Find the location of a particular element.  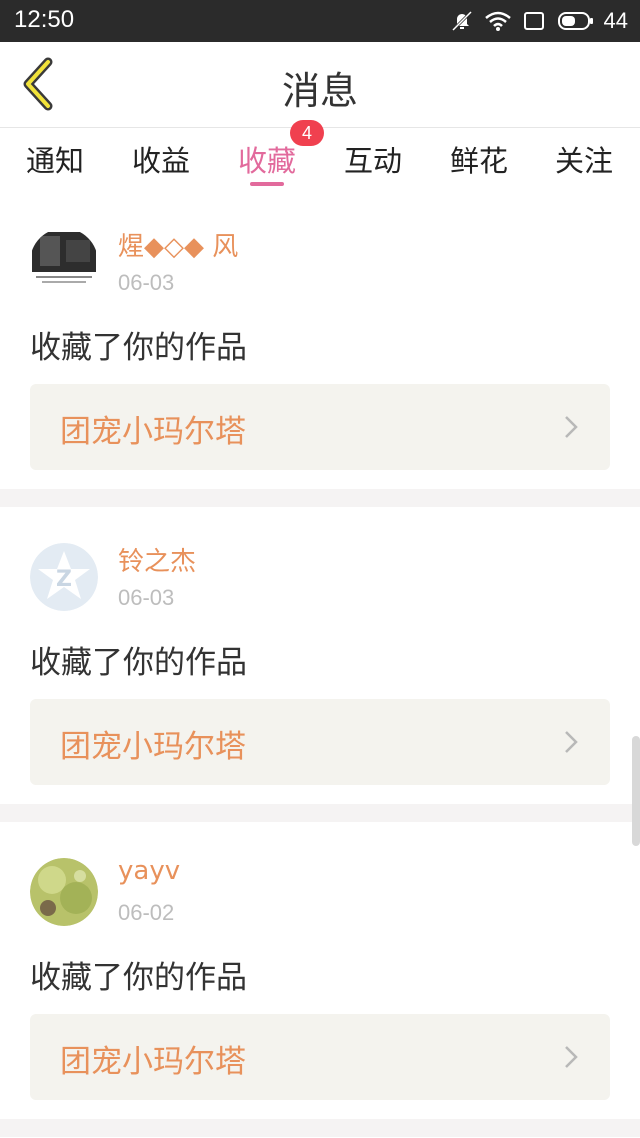

wifi-icon is located at coordinates (497, 21).